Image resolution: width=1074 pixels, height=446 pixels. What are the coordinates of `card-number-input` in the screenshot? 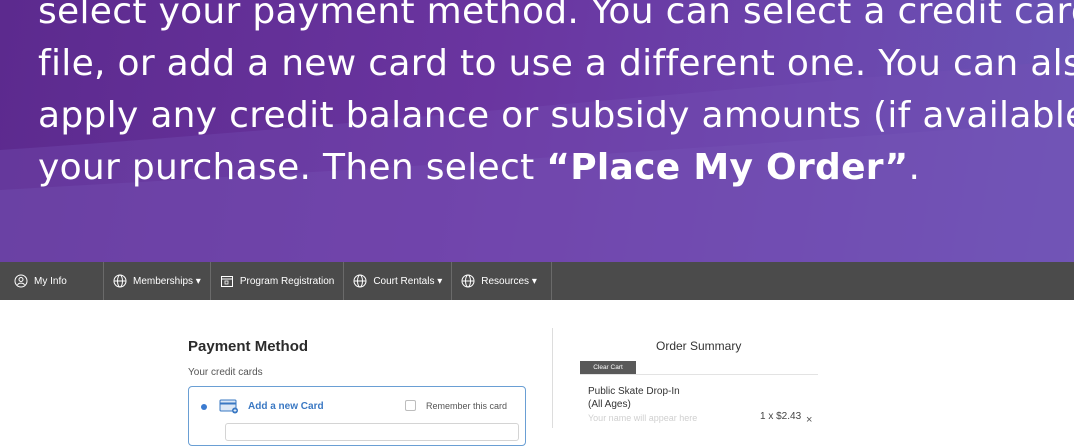 It's located at (372, 432).